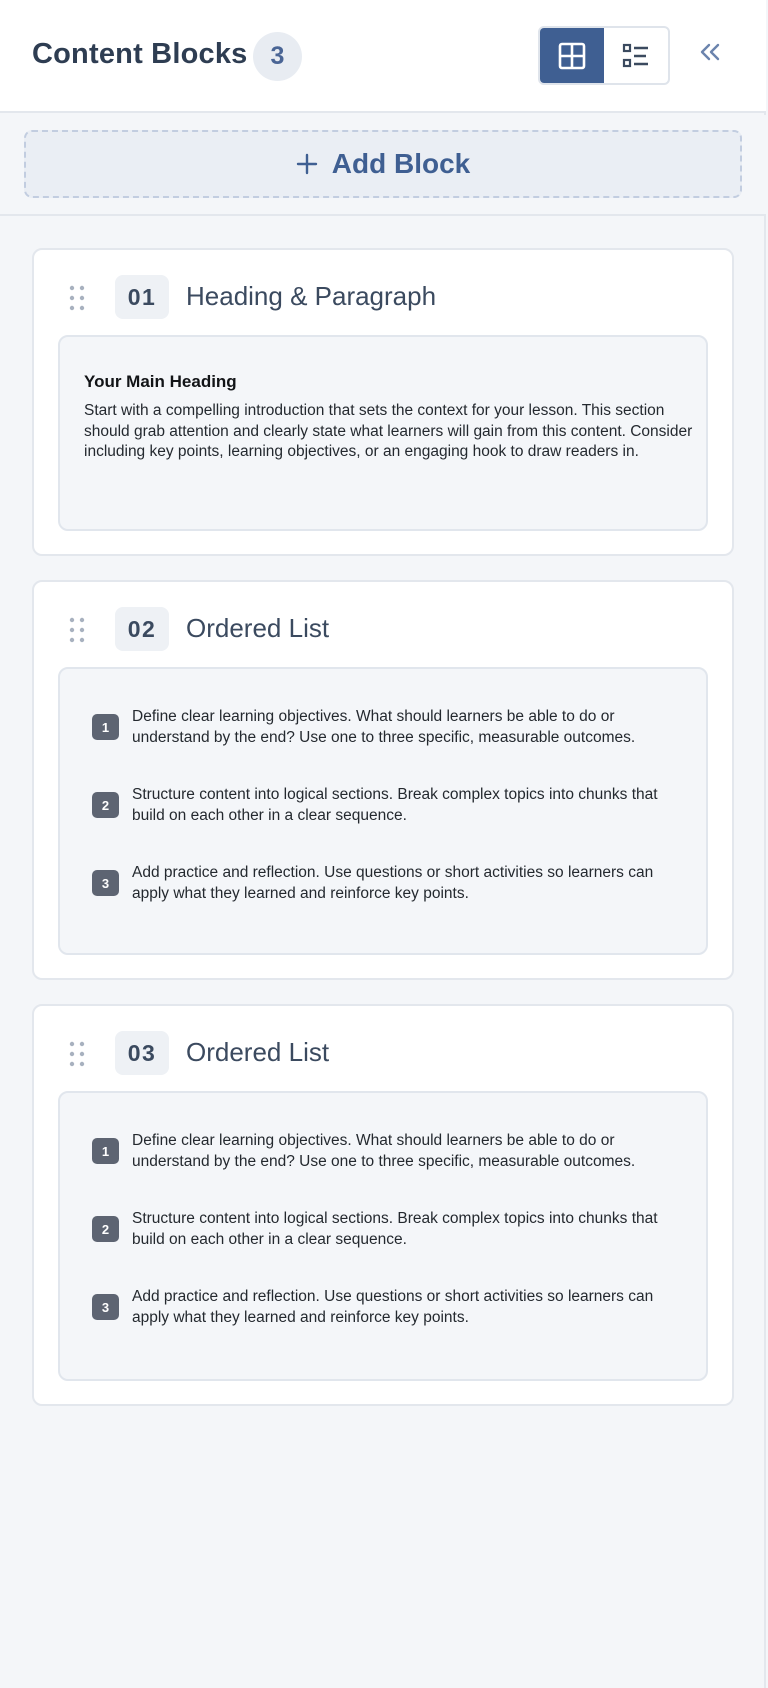  What do you see at coordinates (140, 54) in the screenshot?
I see `panel-title: Content Blocks` at bounding box center [140, 54].